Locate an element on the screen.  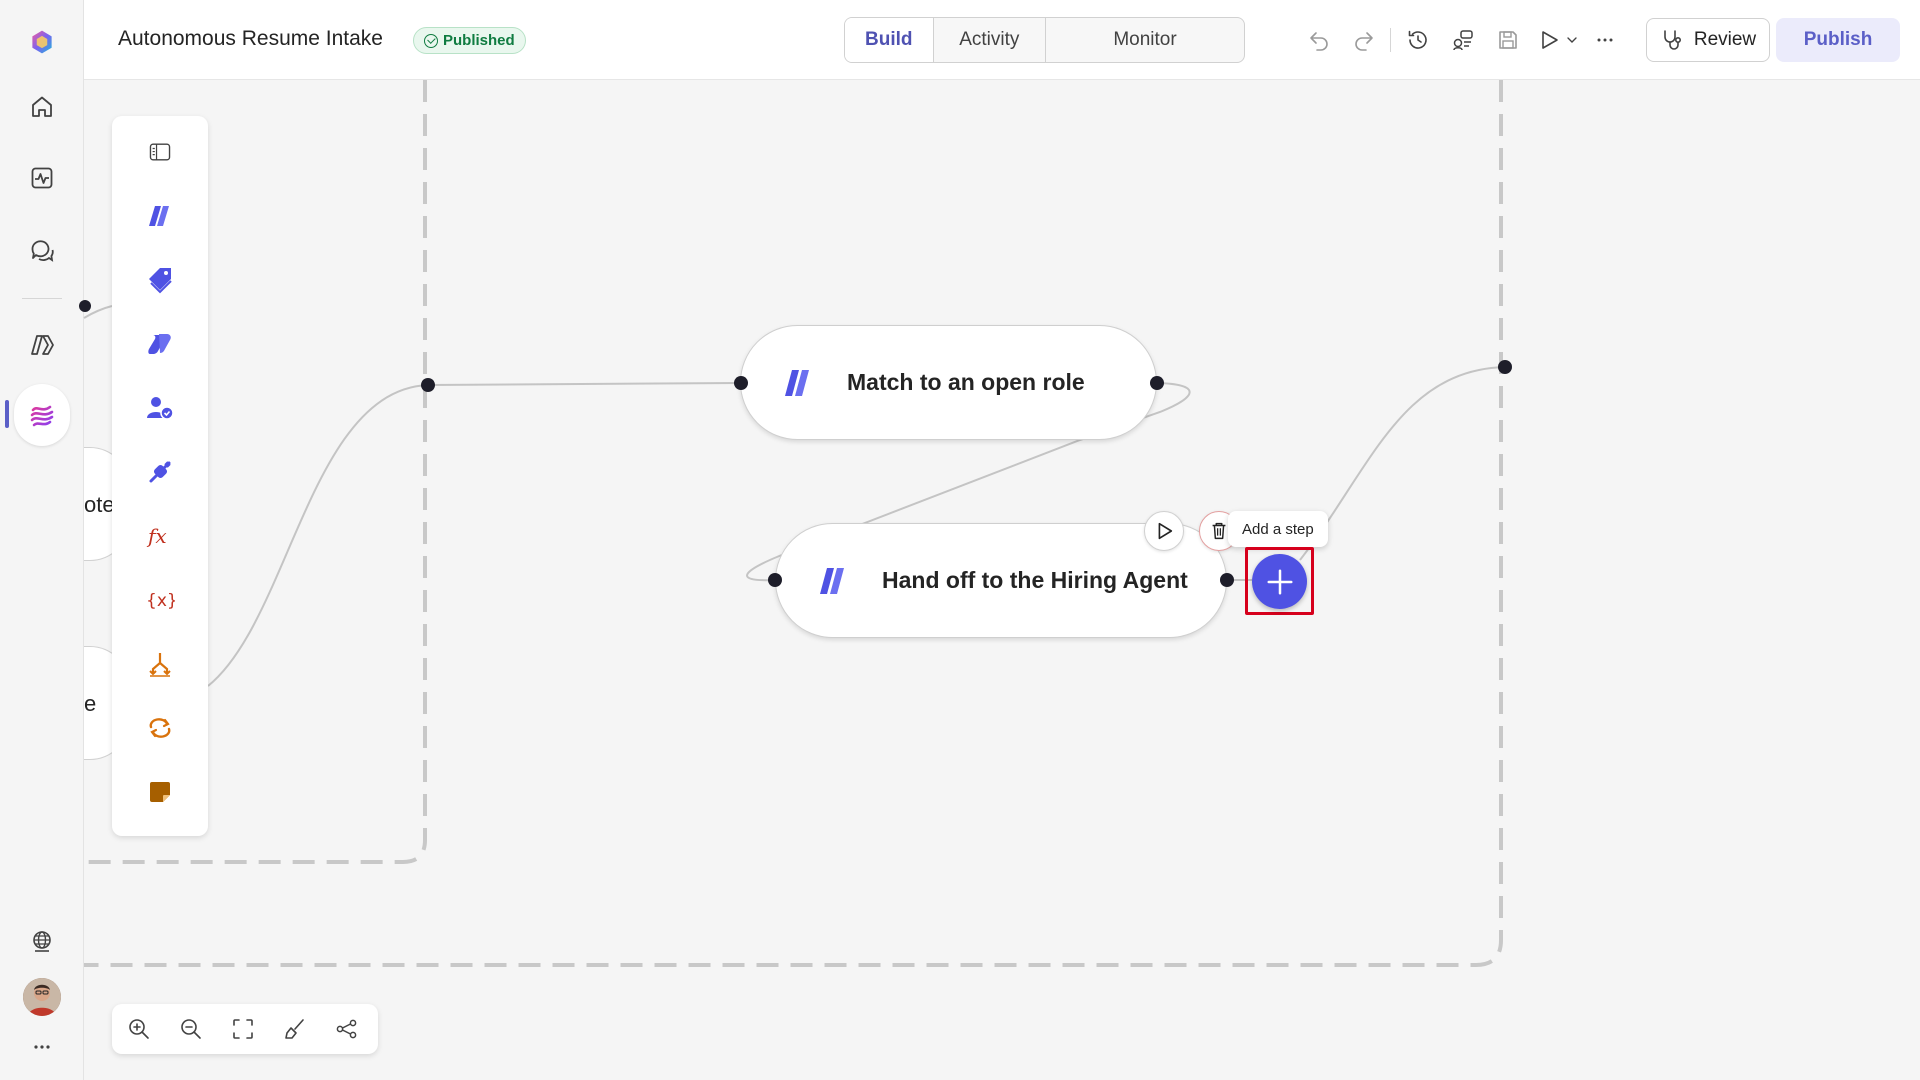
redo-icon is located at coordinates (1364, 41).